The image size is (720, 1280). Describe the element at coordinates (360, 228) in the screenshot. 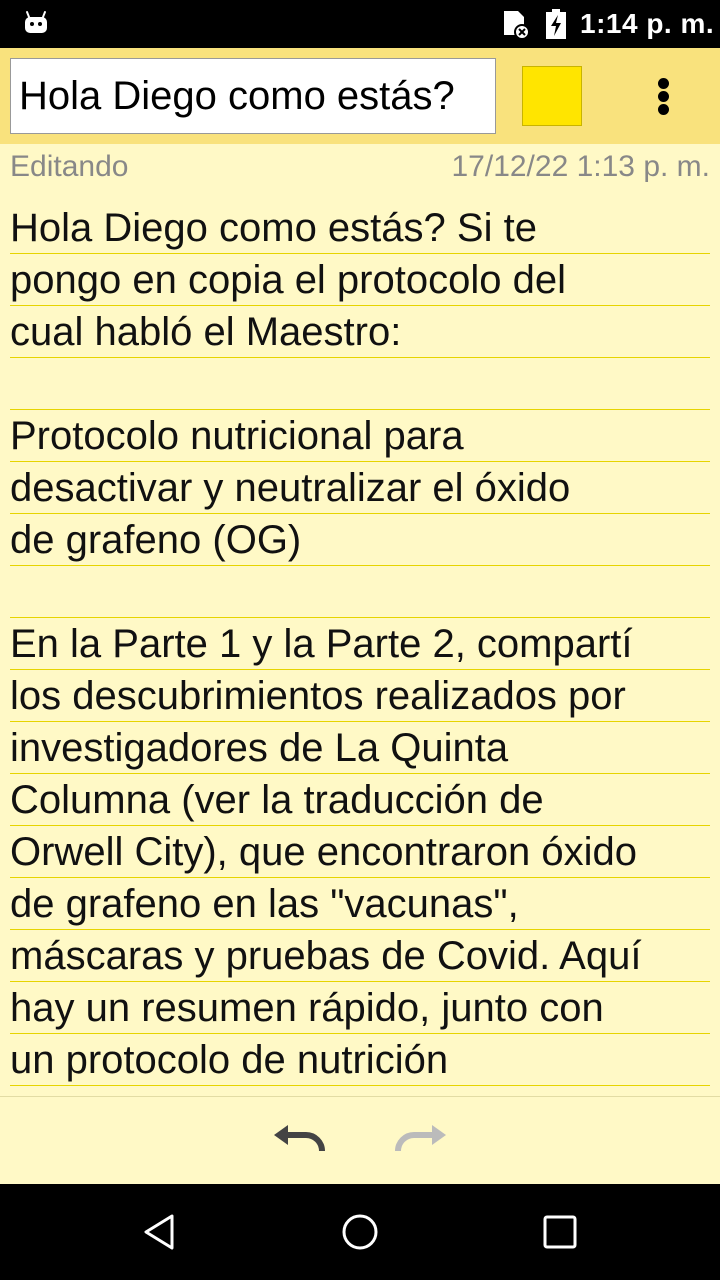

I see `note-text-line: Hola Diego como estás? Si te` at that location.